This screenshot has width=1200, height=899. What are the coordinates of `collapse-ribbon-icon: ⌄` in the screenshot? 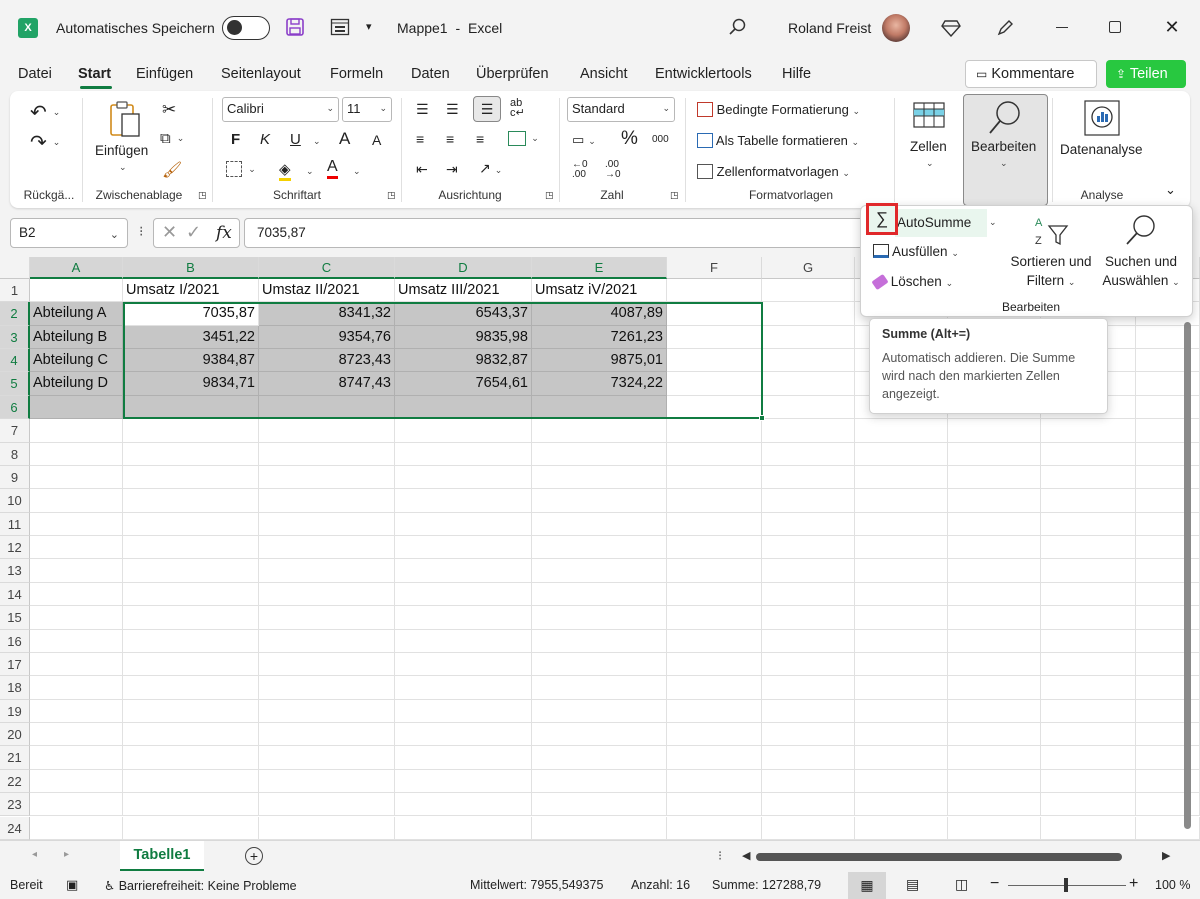 It's located at (1170, 190).